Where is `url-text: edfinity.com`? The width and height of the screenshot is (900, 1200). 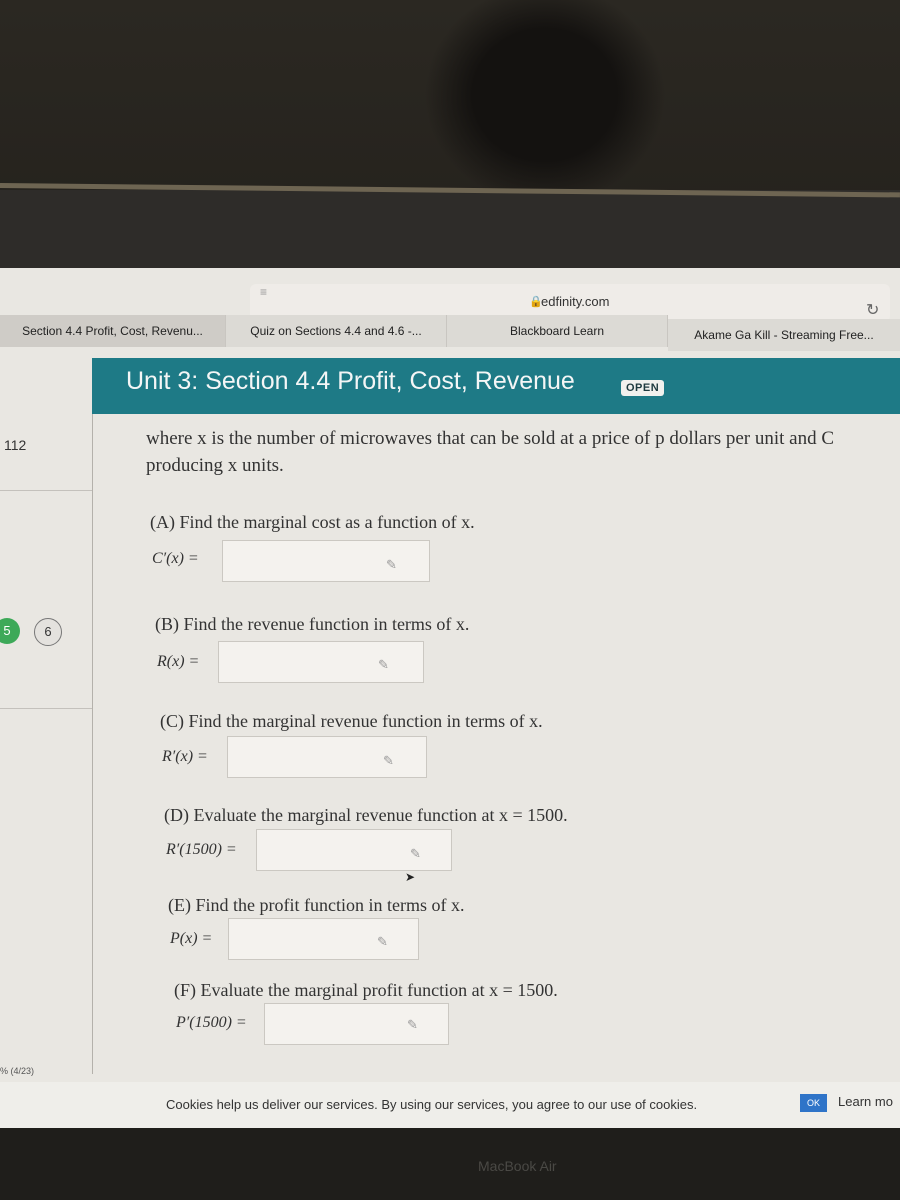 url-text: edfinity.com is located at coordinates (575, 301).